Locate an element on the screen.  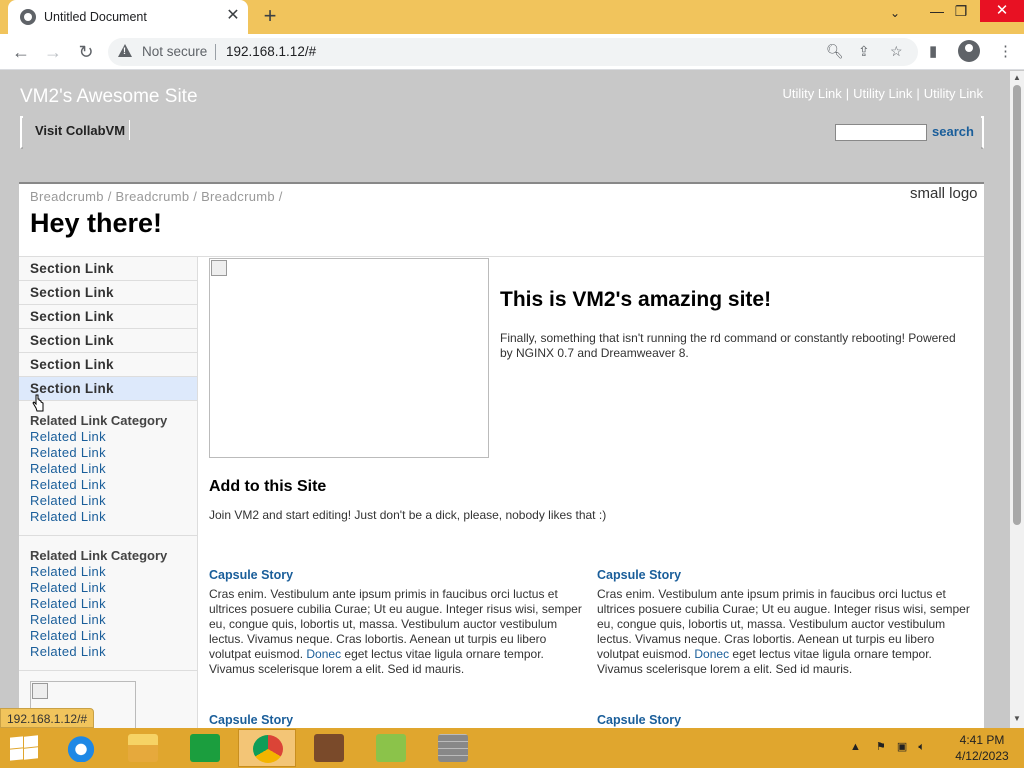
hero-heading: This is VM2's amazing site! is located at coordinates (636, 299).